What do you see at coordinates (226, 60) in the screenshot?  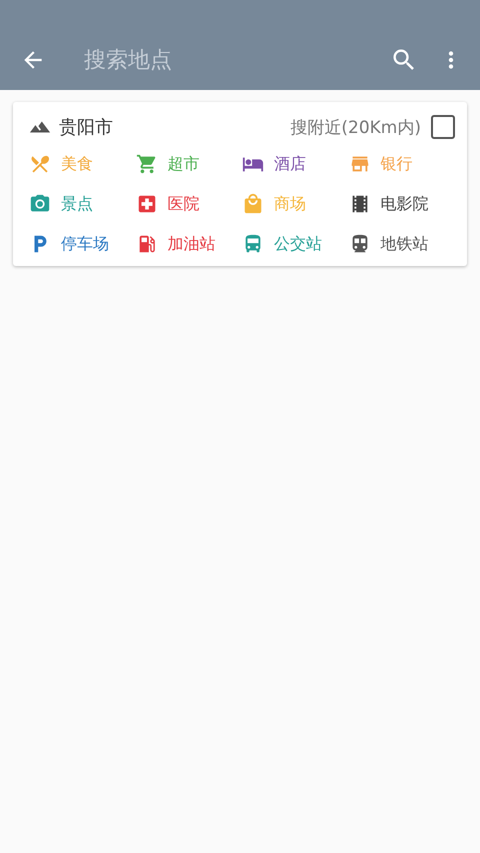 I see `search-field: 搜索地点` at bounding box center [226, 60].